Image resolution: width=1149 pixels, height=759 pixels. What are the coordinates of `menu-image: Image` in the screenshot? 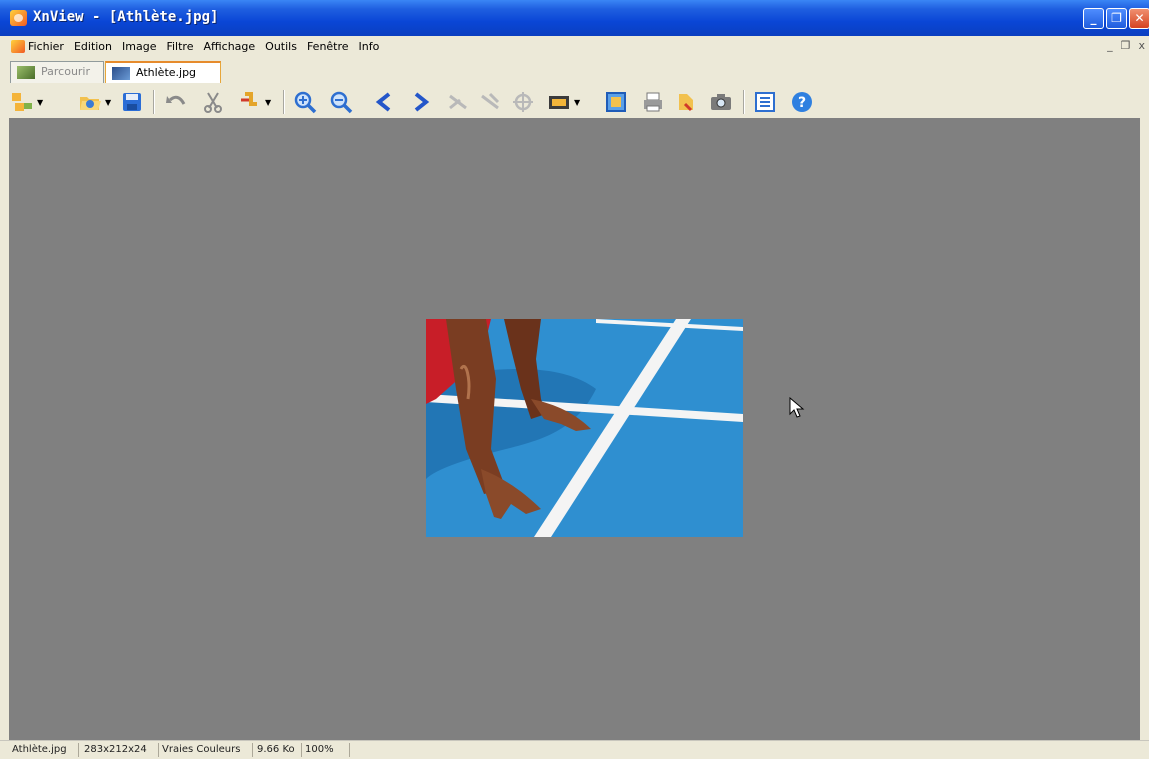 It's located at (139, 46).